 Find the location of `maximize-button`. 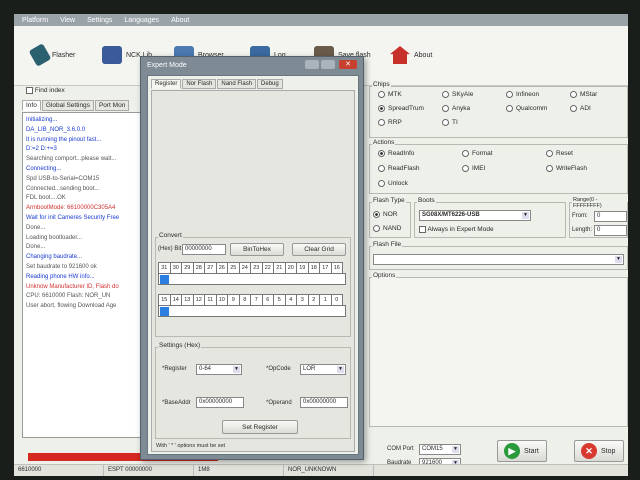

maximize-button is located at coordinates (328, 64).